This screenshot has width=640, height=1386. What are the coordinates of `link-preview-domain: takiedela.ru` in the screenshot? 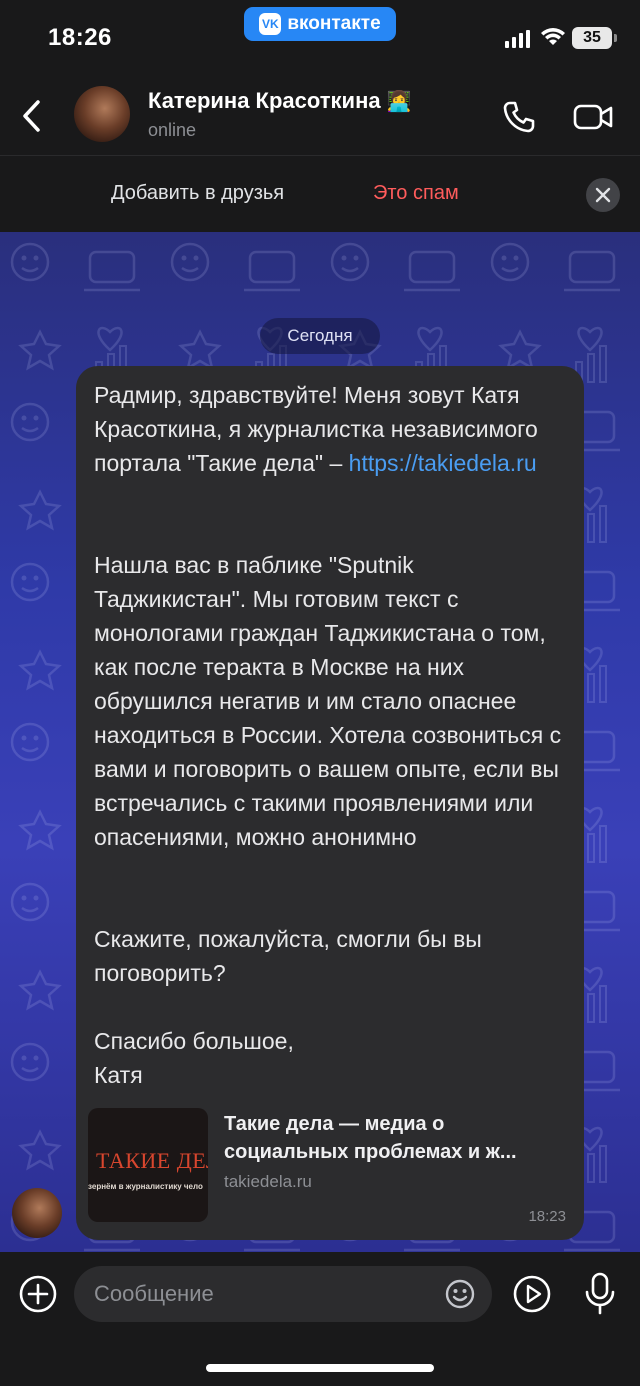 It's located at (268, 1181).